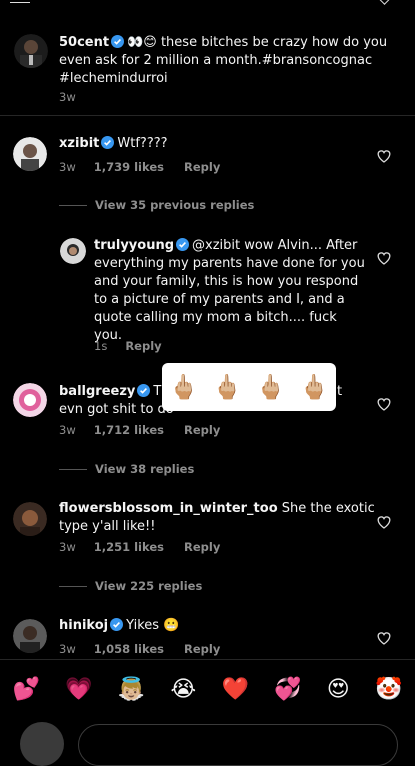 This screenshot has width=415, height=766. What do you see at coordinates (207, 689) in the screenshot?
I see `emoji-quick-bar: 💕 💗 👼🏼 😭 ❤️ 💞 😍 🤡` at bounding box center [207, 689].